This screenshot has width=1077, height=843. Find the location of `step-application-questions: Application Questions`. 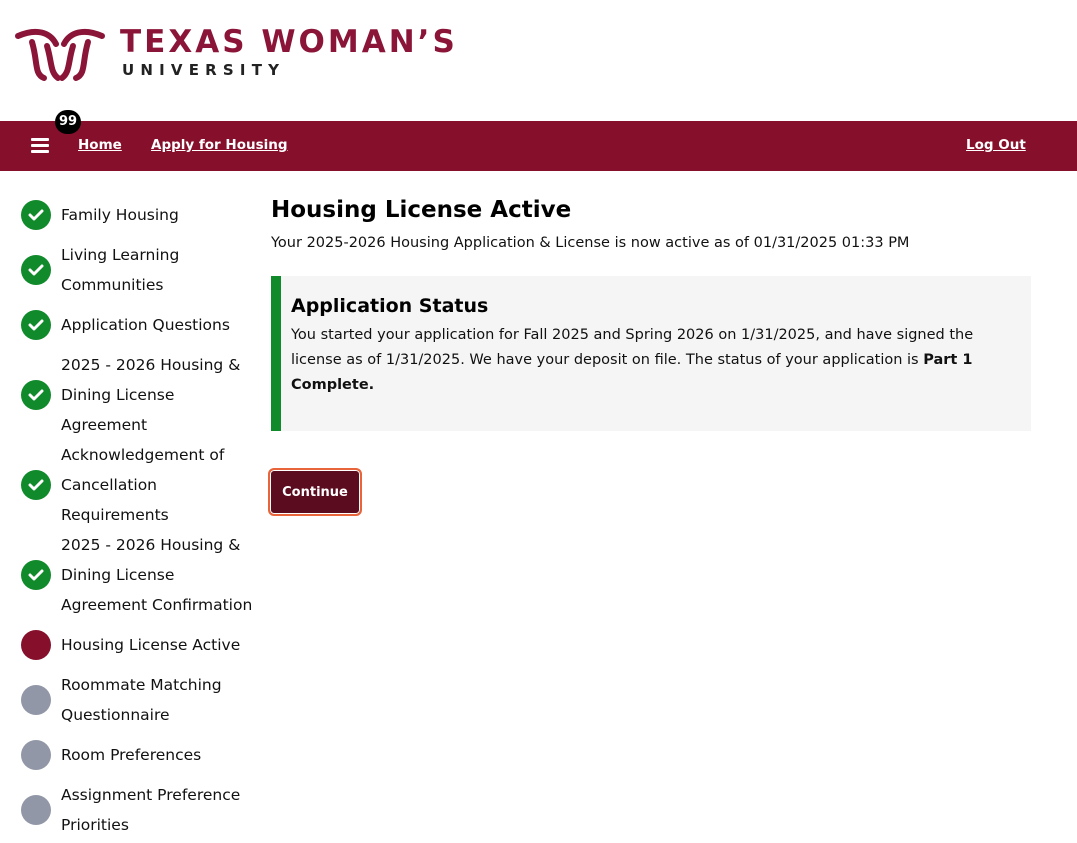

step-application-questions: Application Questions is located at coordinates (142, 325).